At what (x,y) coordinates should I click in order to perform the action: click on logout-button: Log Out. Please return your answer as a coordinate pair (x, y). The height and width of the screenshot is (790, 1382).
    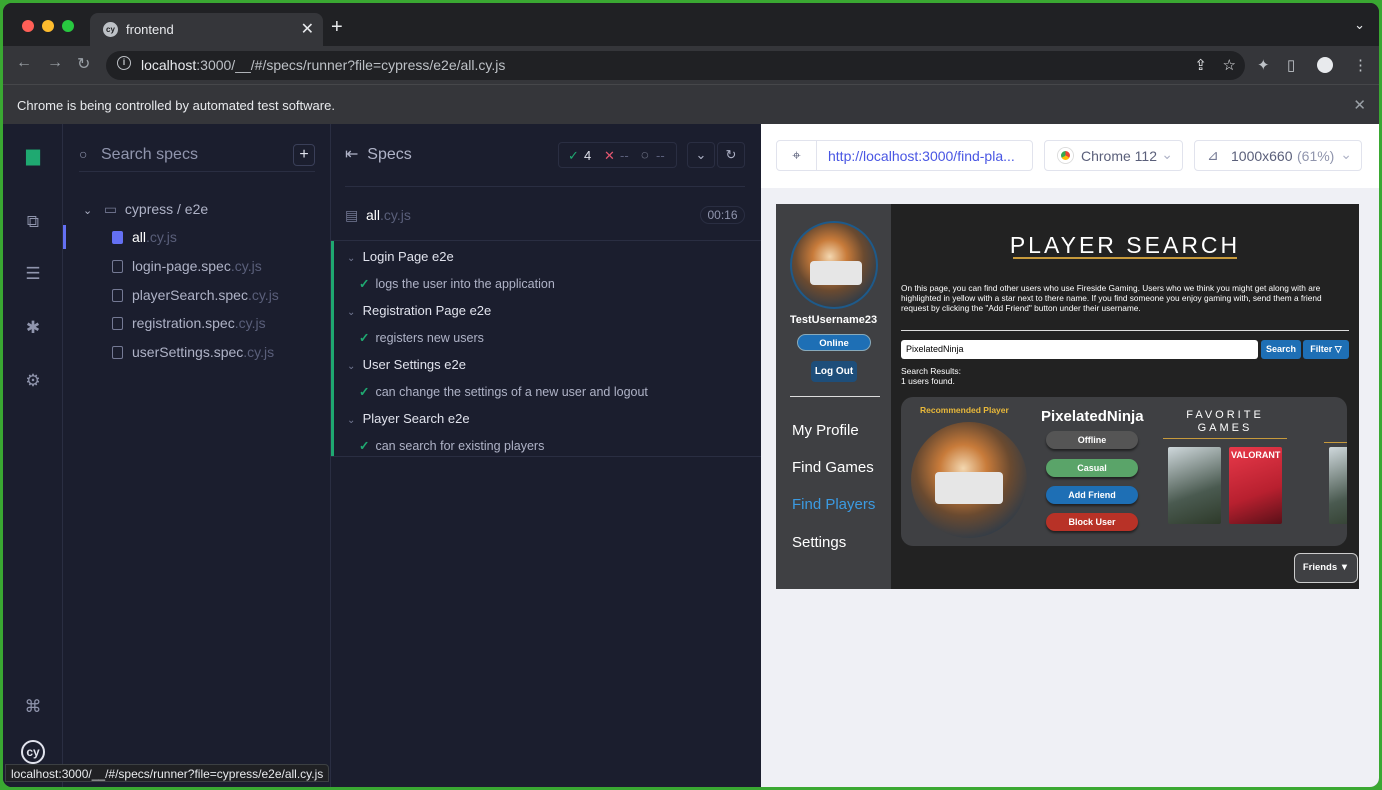
    Looking at the image, I should click on (834, 371).